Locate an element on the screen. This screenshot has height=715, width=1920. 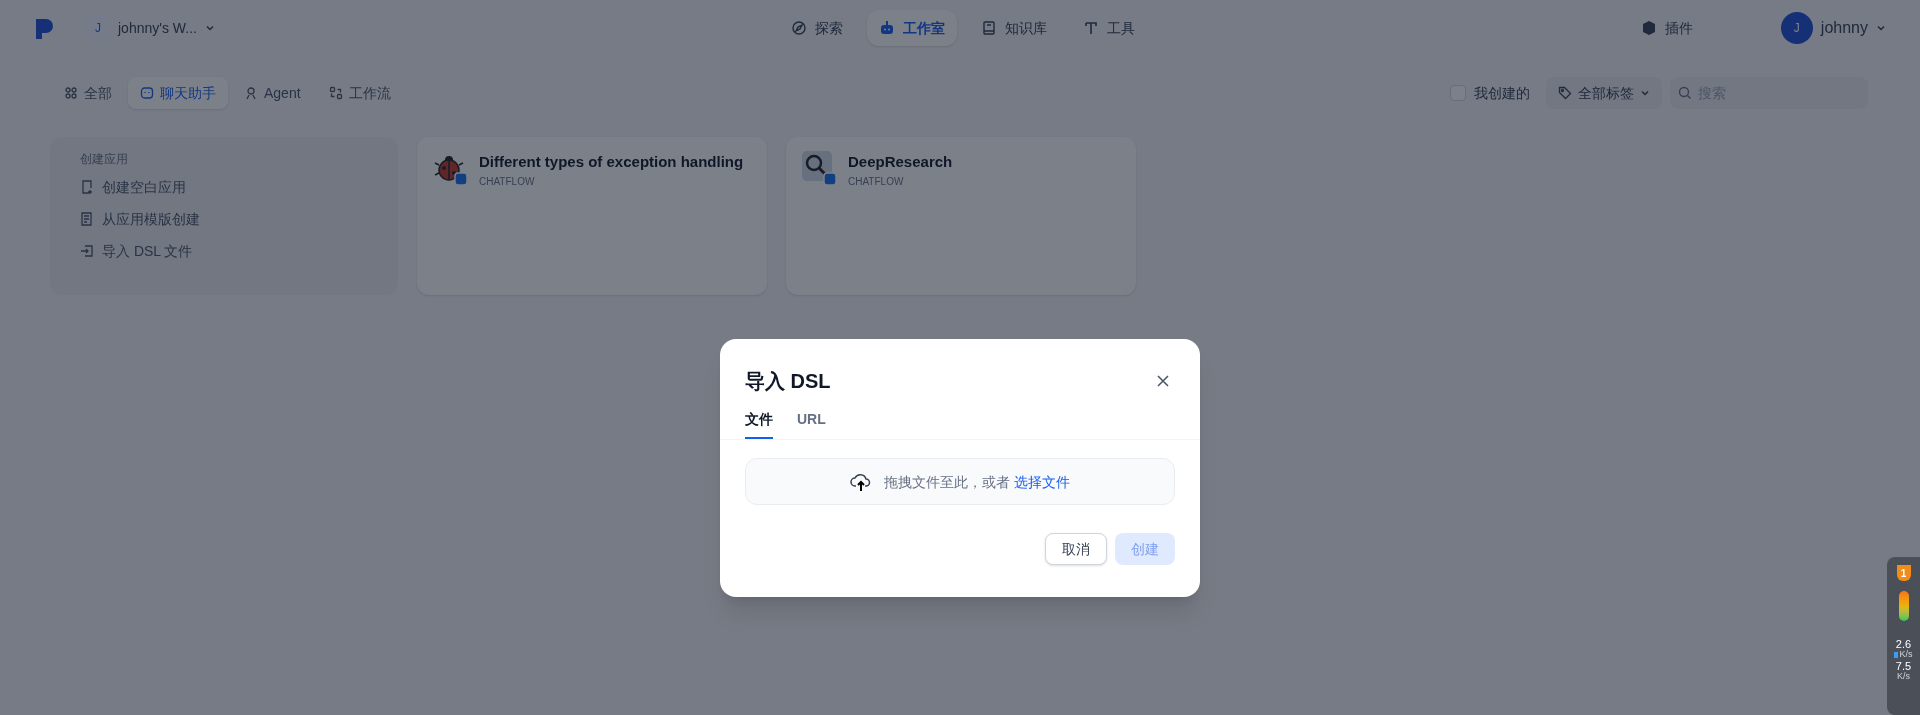
close-icon is located at coordinates (1163, 381).